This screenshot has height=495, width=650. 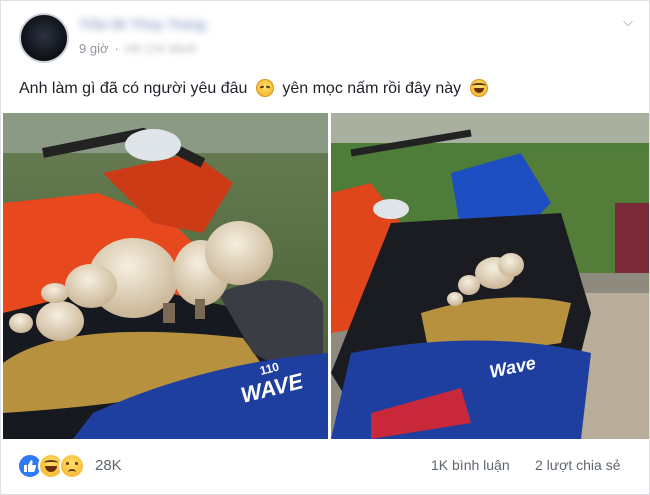 I want to click on post-meta: 9 giờ · Hồ Chí Minh, so click(x=138, y=49).